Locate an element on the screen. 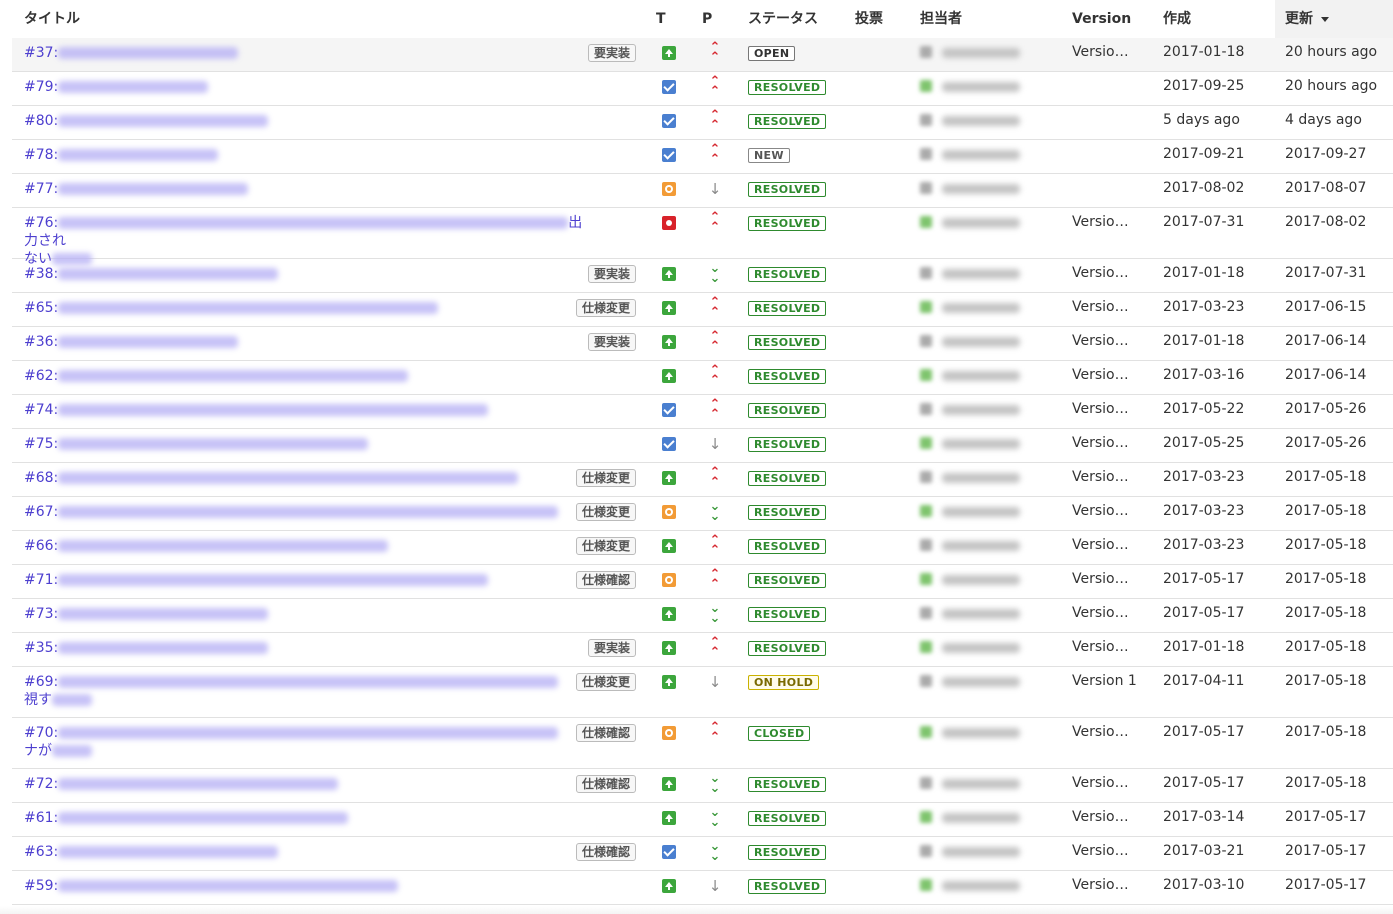  issue-title-link: #66: is located at coordinates (304, 546).